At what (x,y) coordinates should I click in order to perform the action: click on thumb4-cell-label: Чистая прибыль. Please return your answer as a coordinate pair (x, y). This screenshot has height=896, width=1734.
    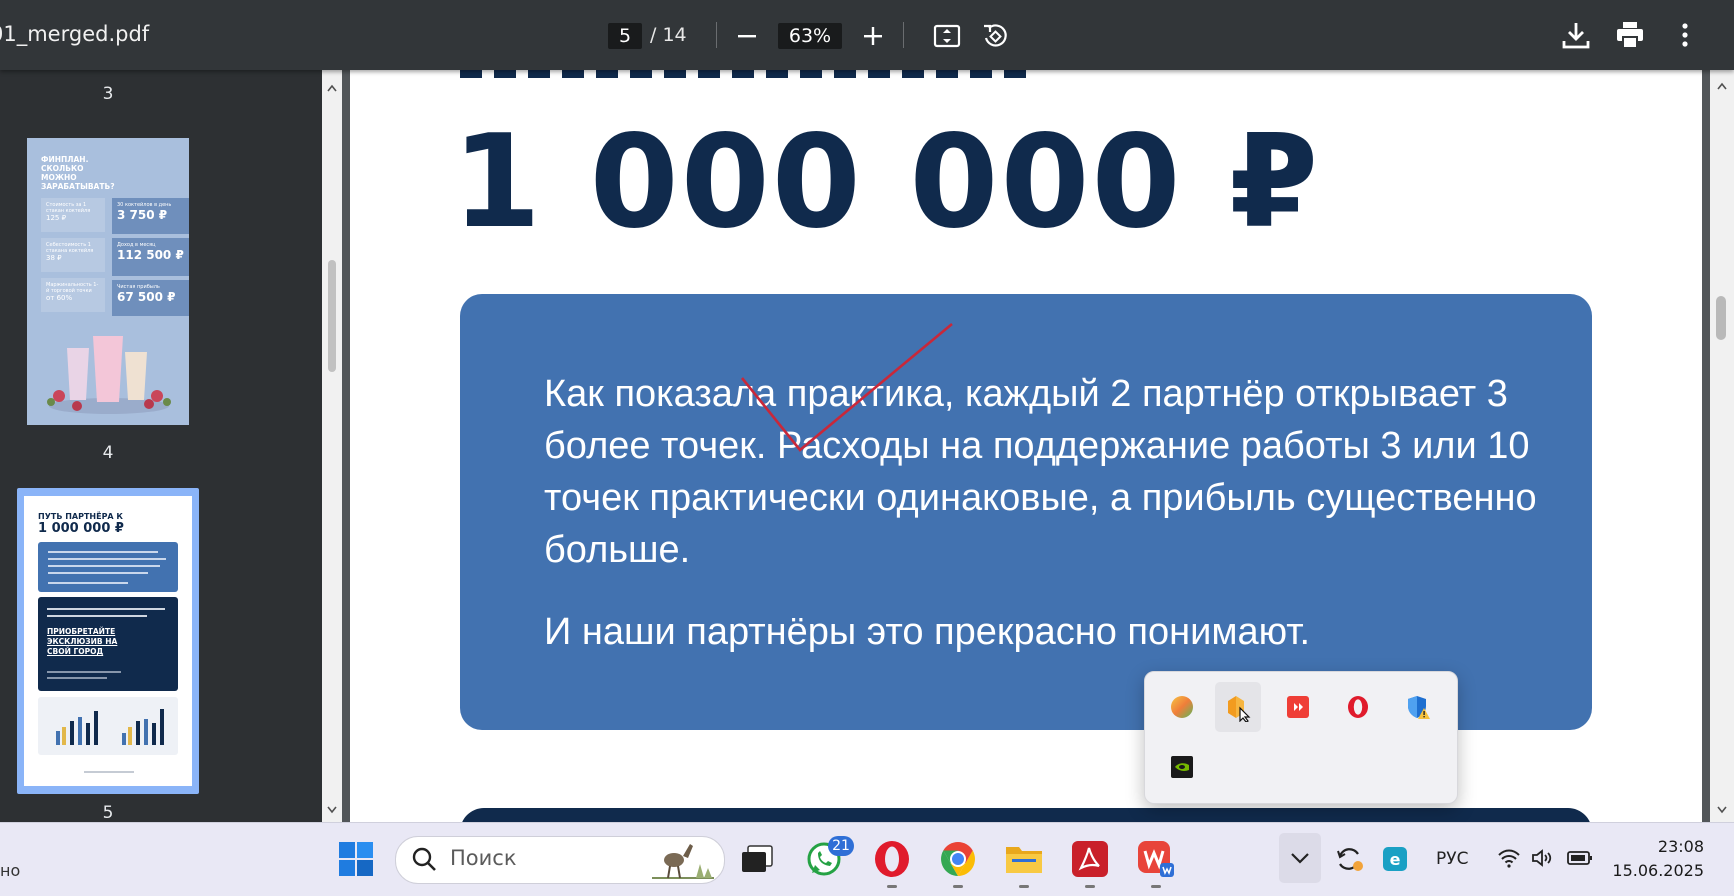
    Looking at the image, I should click on (138, 287).